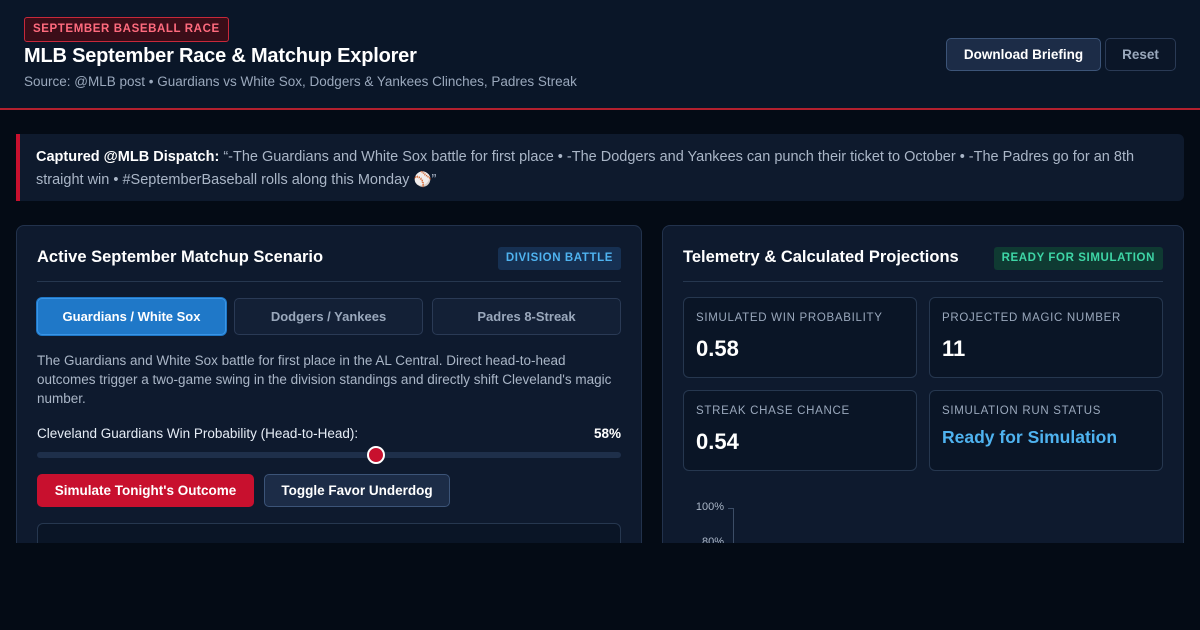  What do you see at coordinates (709, 507) in the screenshot?
I see `chart-tick-label: 100%` at bounding box center [709, 507].